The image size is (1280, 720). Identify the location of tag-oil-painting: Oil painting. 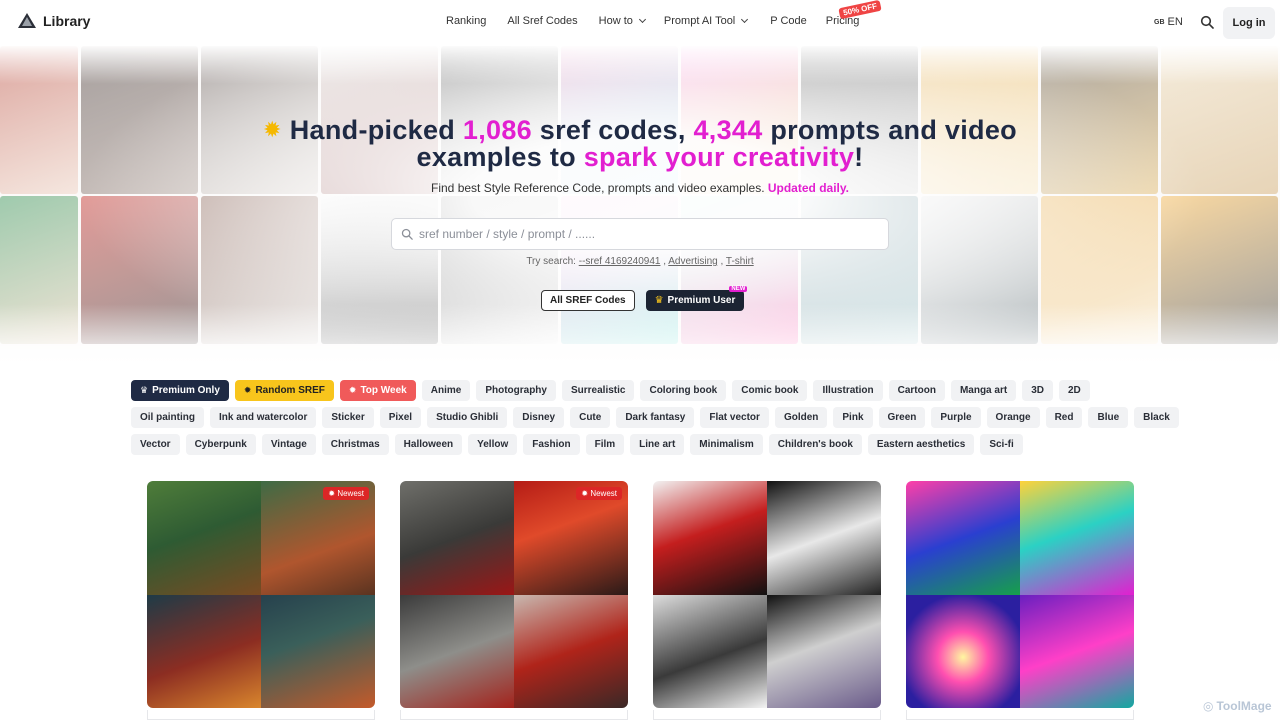
(167, 417).